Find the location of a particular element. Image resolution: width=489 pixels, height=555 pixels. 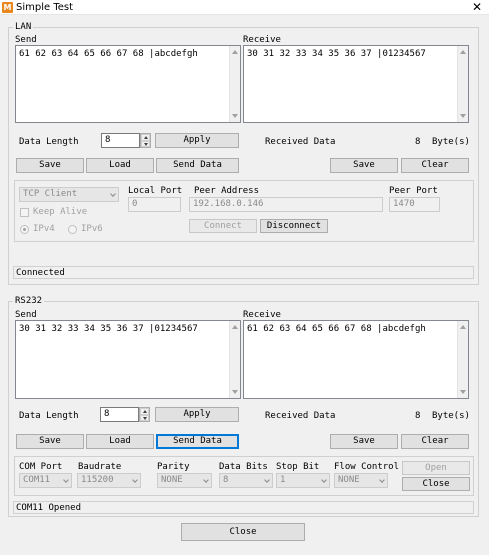

rs232-load-button: Load is located at coordinates (120, 441).